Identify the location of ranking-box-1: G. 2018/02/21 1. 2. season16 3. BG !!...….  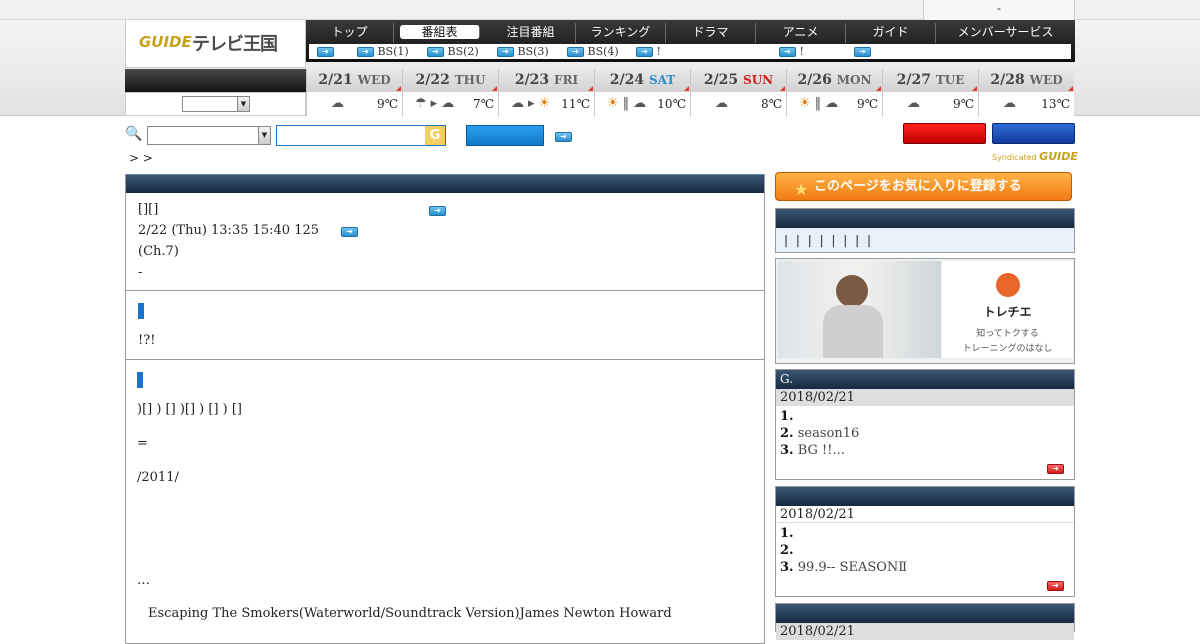
(925, 424).